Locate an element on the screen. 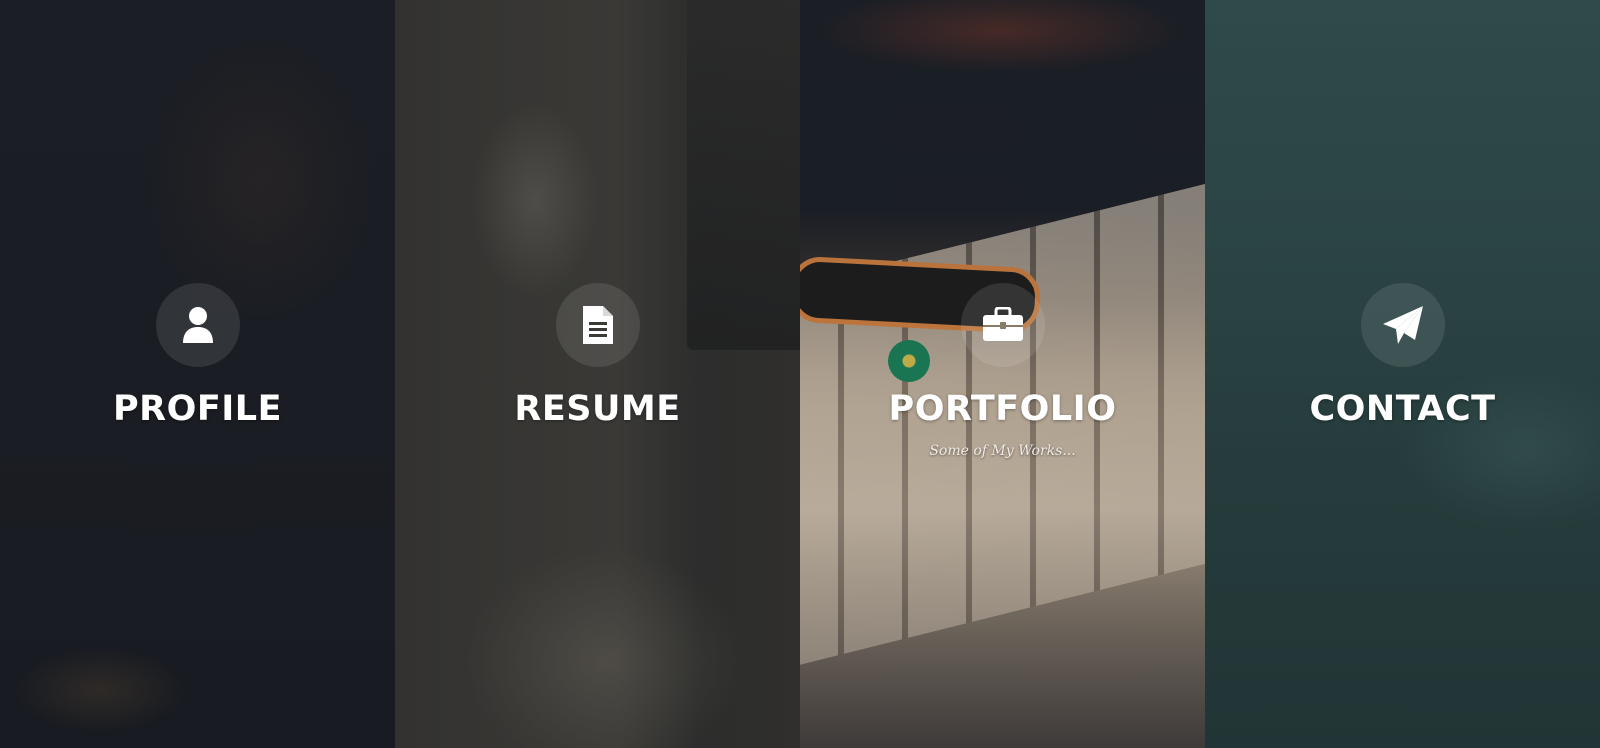 Image resolution: width=1600 pixels, height=748 pixels. briefcase-icon is located at coordinates (1002, 325).